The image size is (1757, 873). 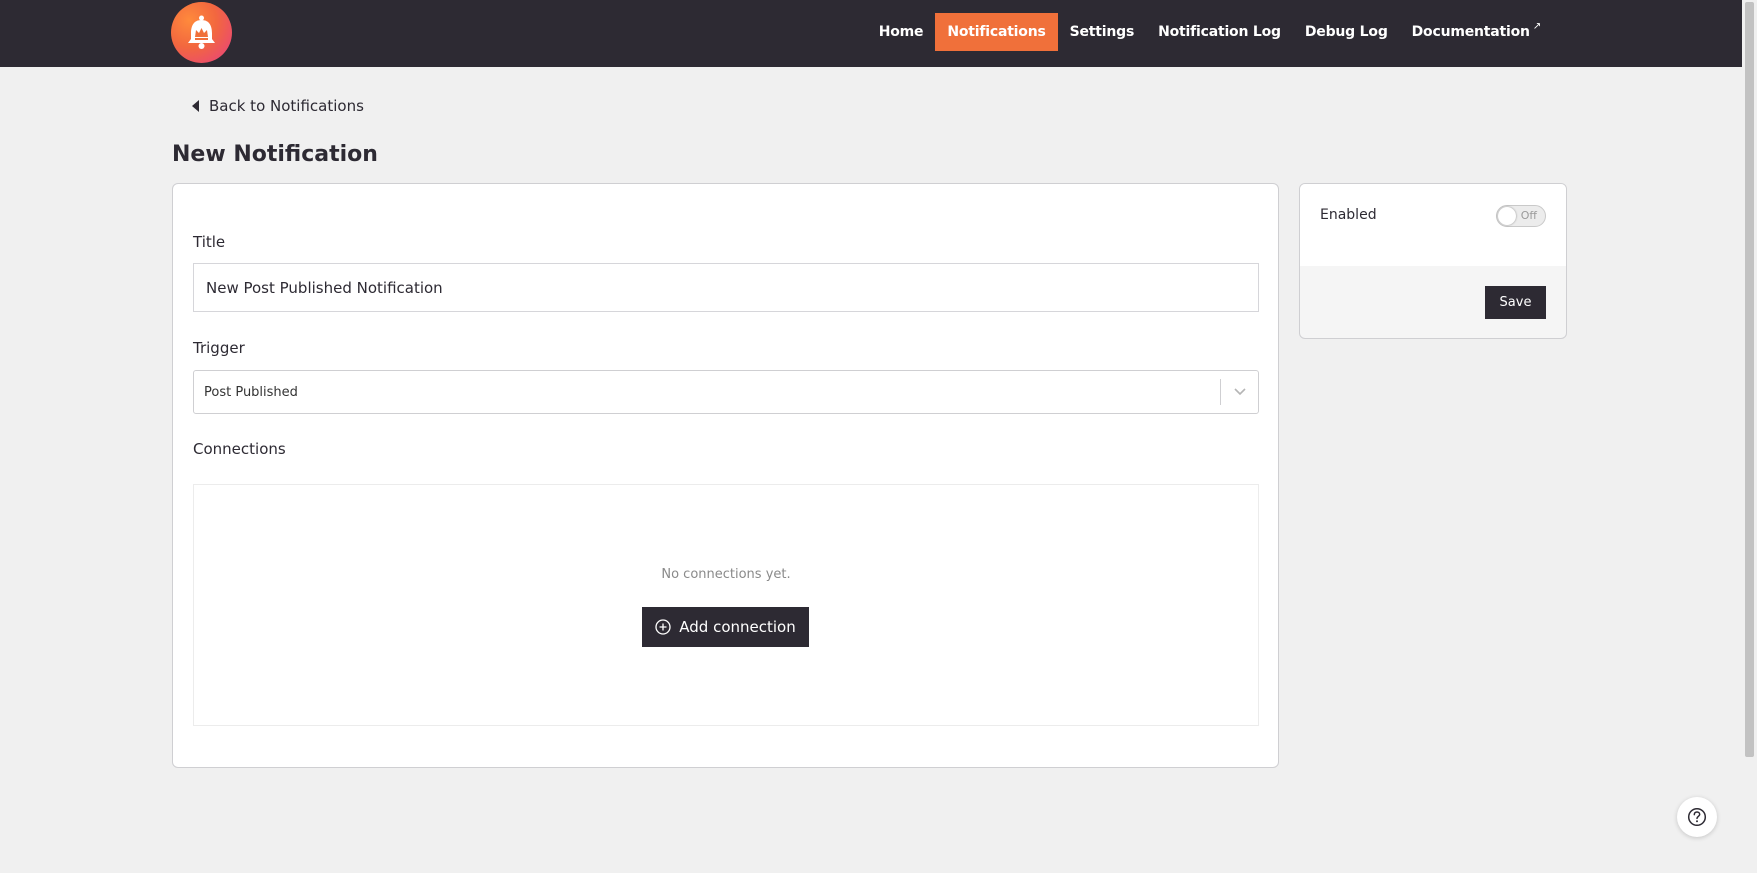 I want to click on back-to-notifications-link: Back to Notifications, so click(x=278, y=106).